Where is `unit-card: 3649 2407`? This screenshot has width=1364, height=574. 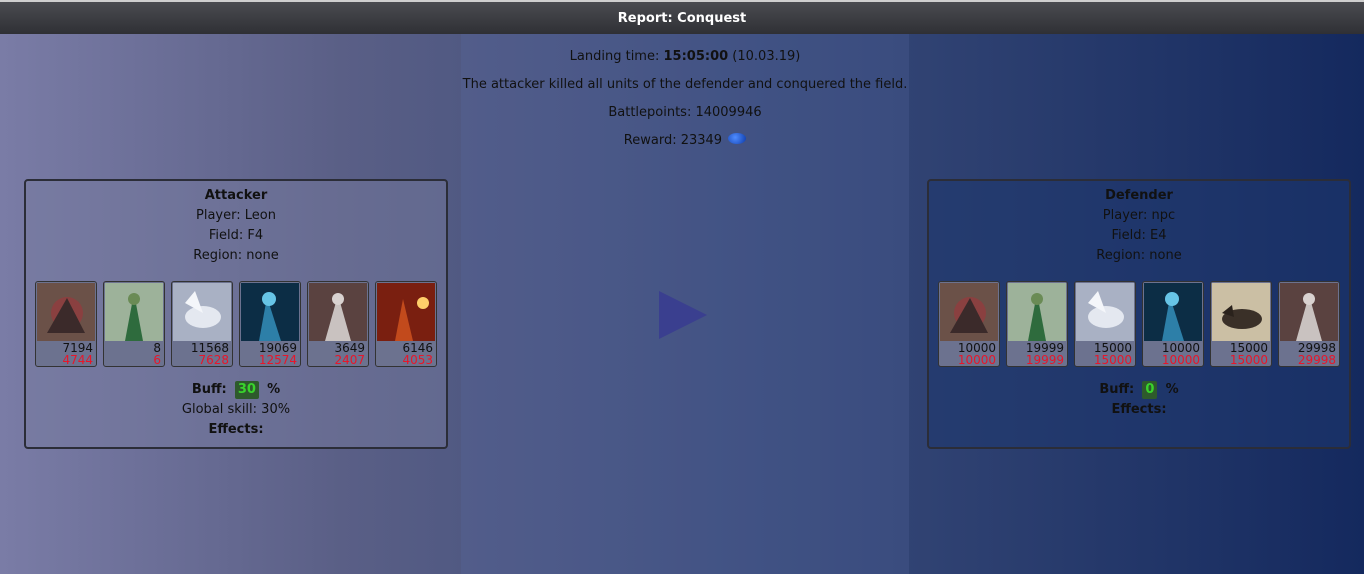
unit-card: 3649 2407 is located at coordinates (338, 324).